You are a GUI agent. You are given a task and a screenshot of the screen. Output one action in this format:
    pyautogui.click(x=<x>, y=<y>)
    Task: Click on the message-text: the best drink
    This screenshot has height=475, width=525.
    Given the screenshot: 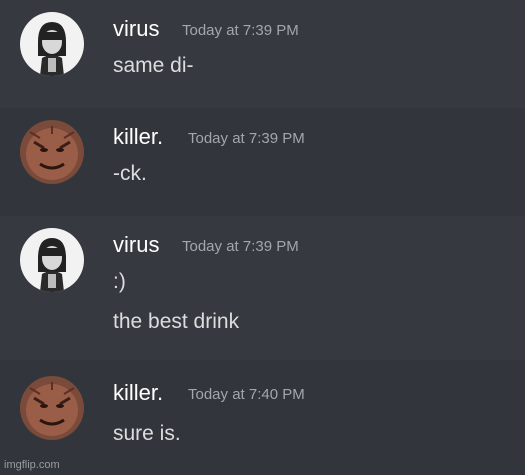 What is the action you would take?
    pyautogui.click(x=176, y=321)
    